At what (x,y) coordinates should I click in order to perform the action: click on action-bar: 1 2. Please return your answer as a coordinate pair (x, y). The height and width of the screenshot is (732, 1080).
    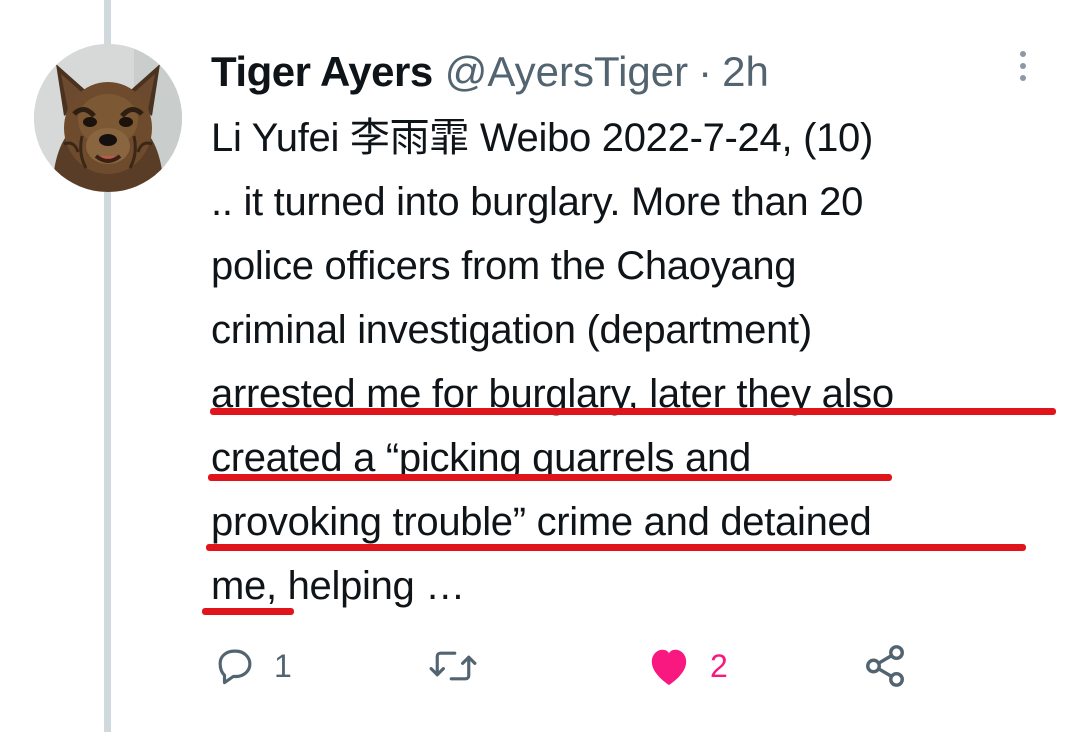
    Looking at the image, I should click on (540, 666).